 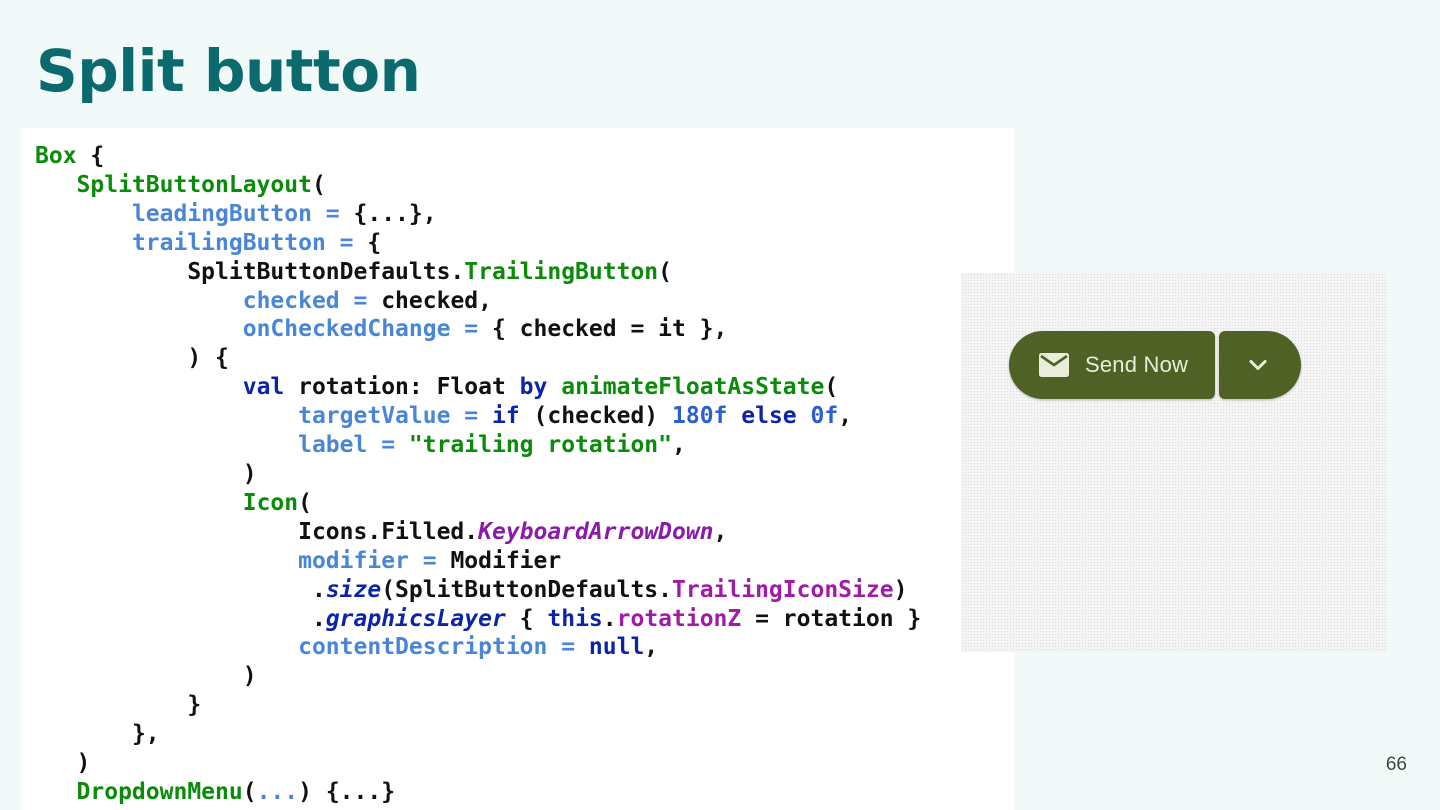 I want to click on code-token: this, so click(x=575, y=618).